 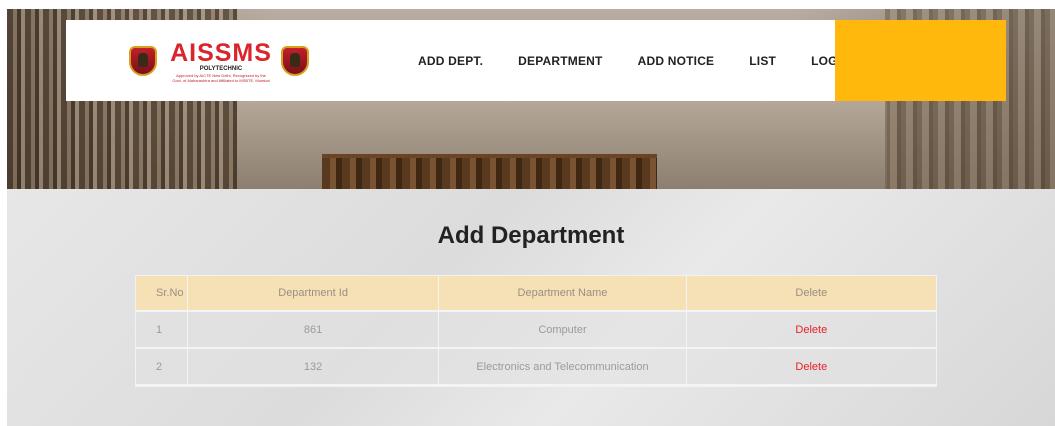 What do you see at coordinates (531, 235) in the screenshot?
I see `page-title: Add Department` at bounding box center [531, 235].